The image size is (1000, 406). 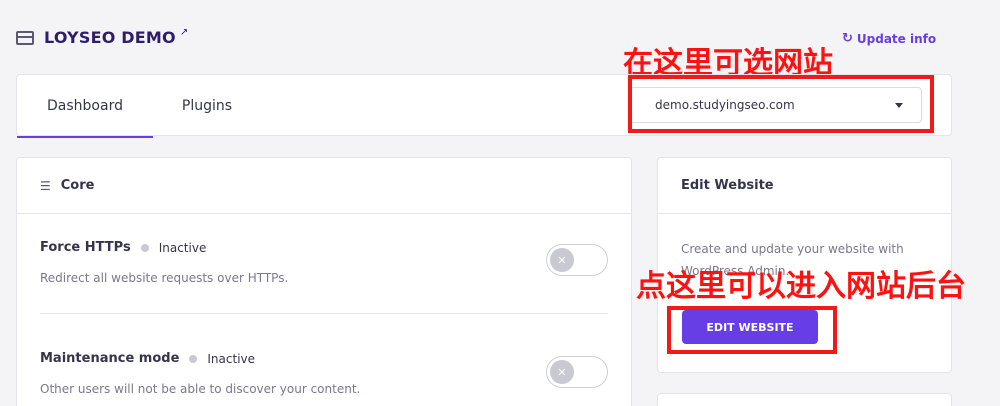 What do you see at coordinates (324, 186) in the screenshot?
I see `core-header: ☰ Core` at bounding box center [324, 186].